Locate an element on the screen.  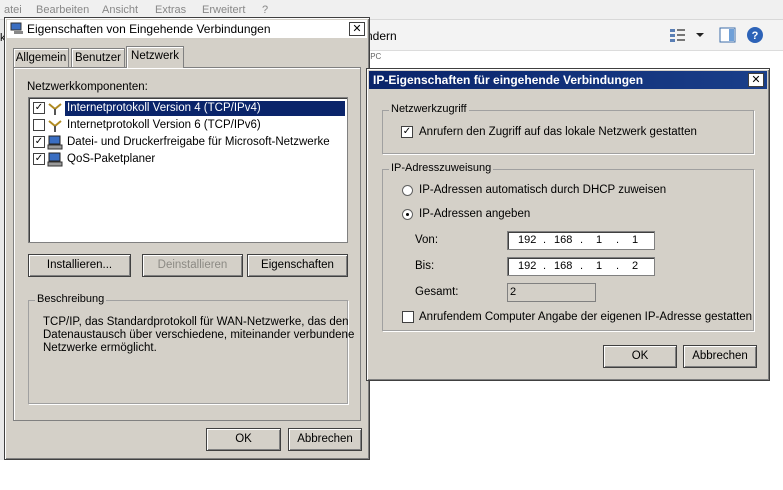
from-label: Von: is located at coordinates (427, 240).